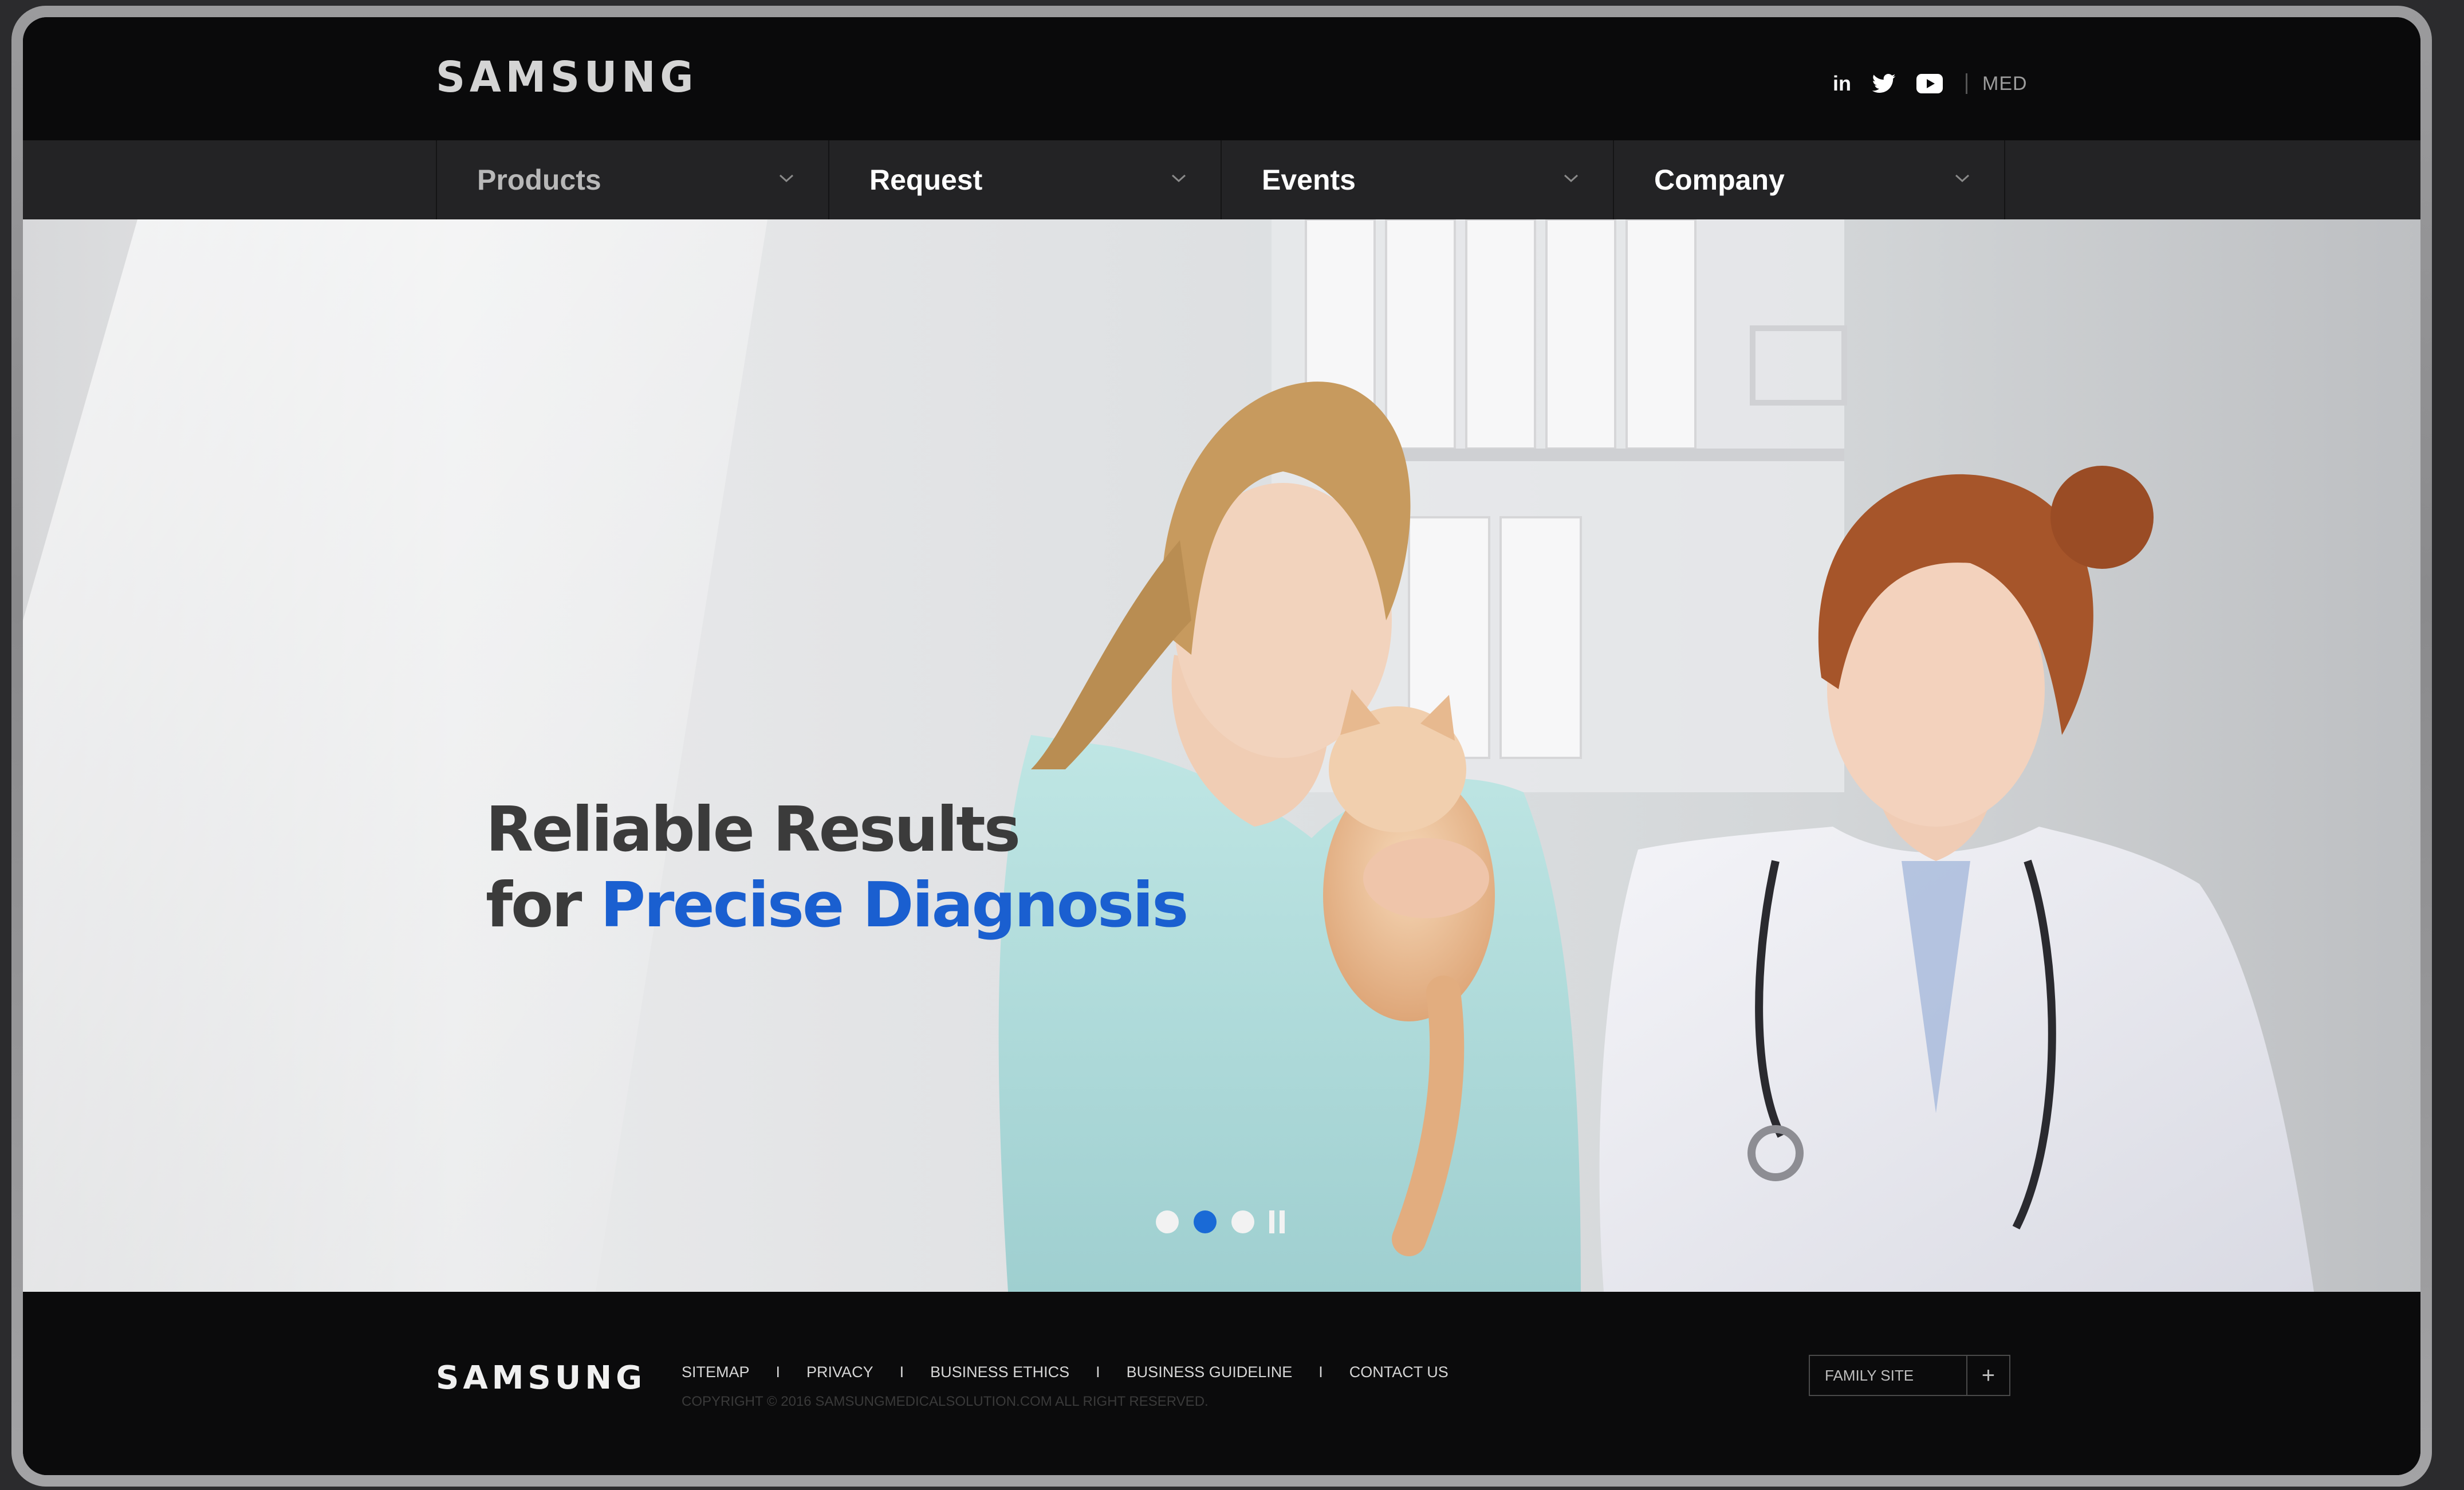 Image resolution: width=2464 pixels, height=1490 pixels. I want to click on youtube-icon, so click(1929, 83).